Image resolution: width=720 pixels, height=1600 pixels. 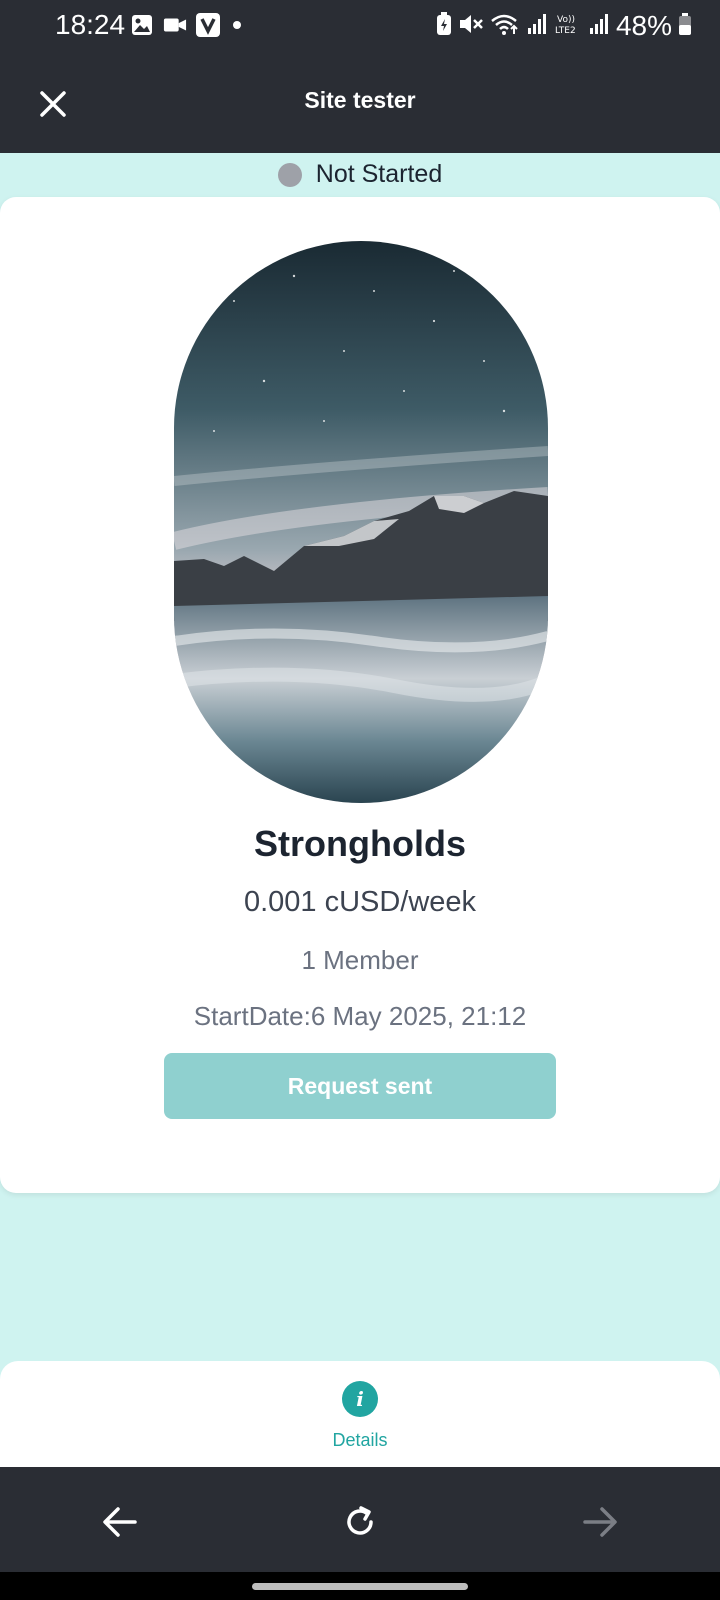 I want to click on forward-button, so click(x=600, y=1522).